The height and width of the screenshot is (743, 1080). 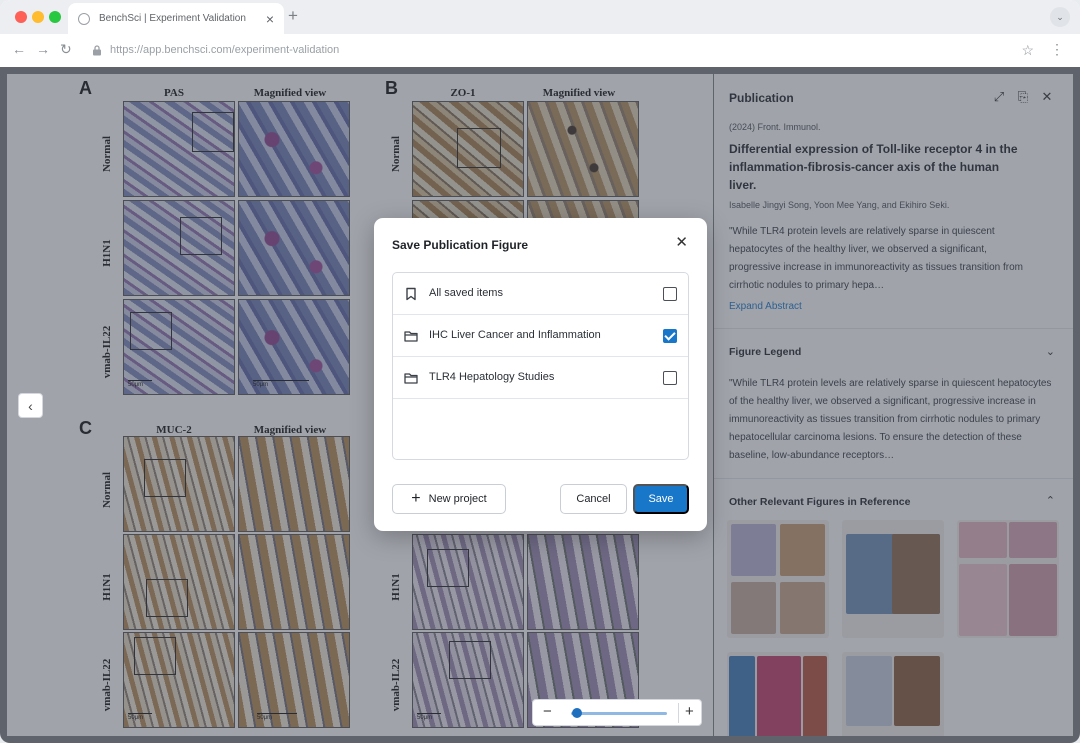 I want to click on bookmark-icon, so click(x=411, y=294).